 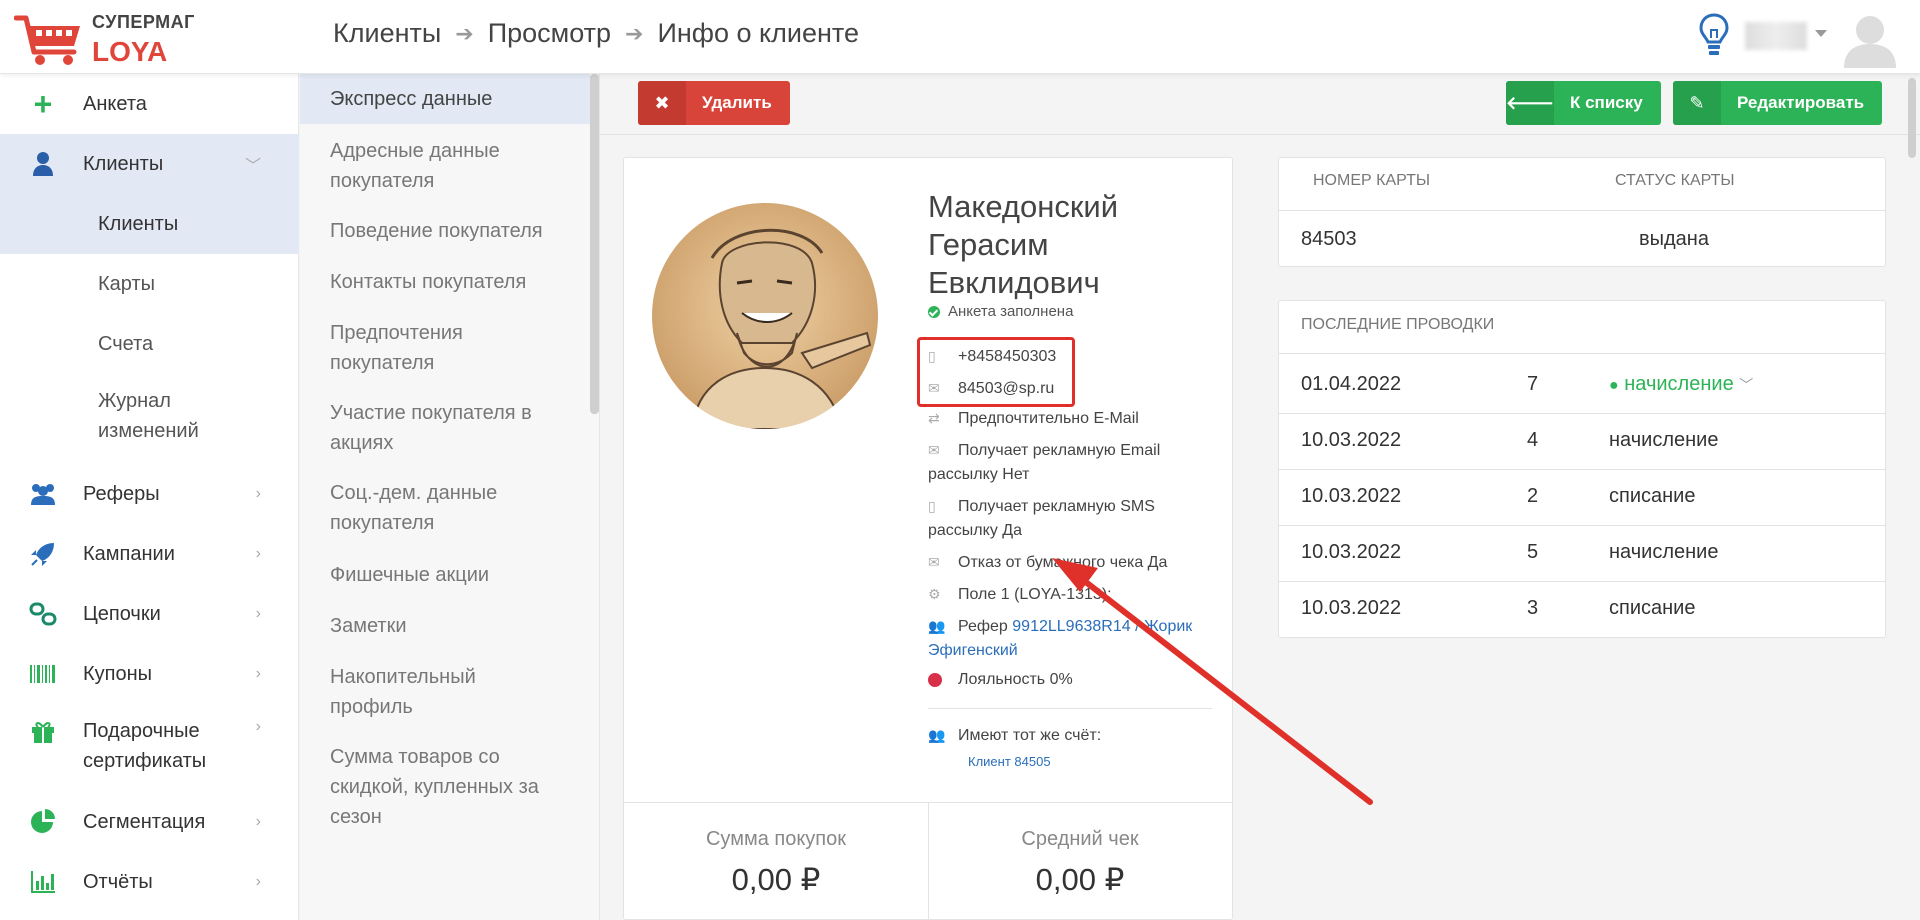 I want to click on transaction-date: 01.04.2022, so click(x=1351, y=384).